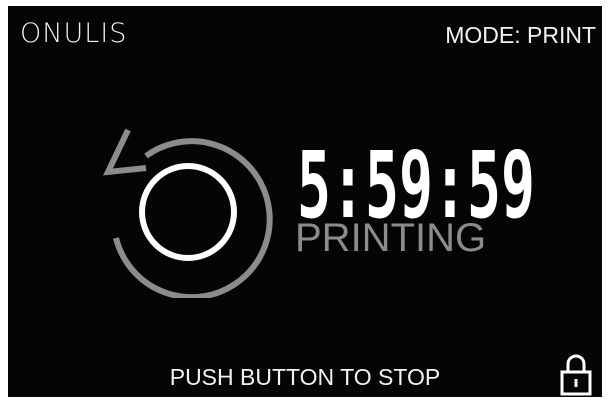  What do you see at coordinates (74, 33) in the screenshot?
I see `brand-logo: ONULIS` at bounding box center [74, 33].